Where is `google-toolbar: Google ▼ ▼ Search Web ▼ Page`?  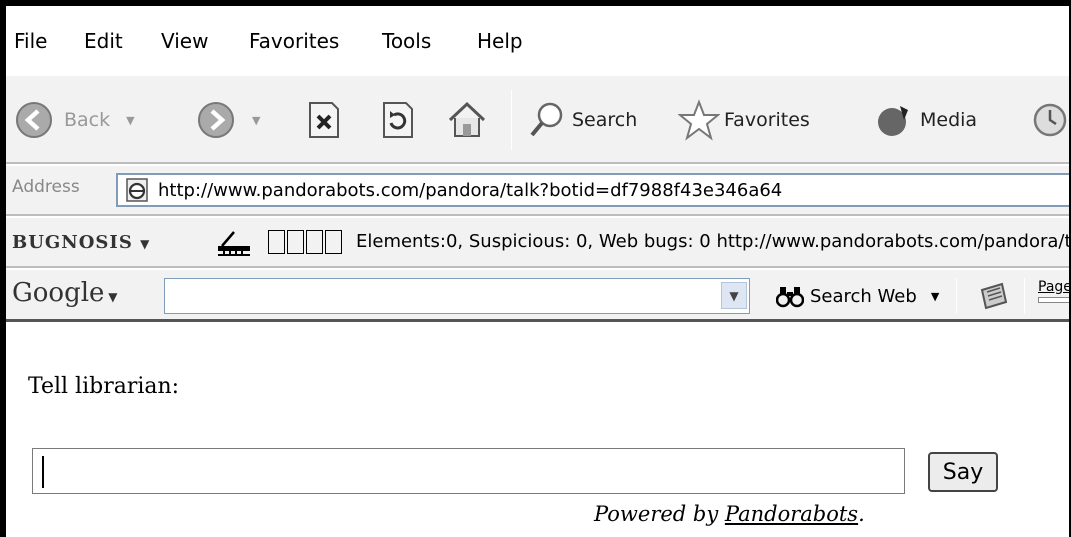
google-toolbar: Google ▼ ▼ Search Web ▼ Page is located at coordinates (537, 296).